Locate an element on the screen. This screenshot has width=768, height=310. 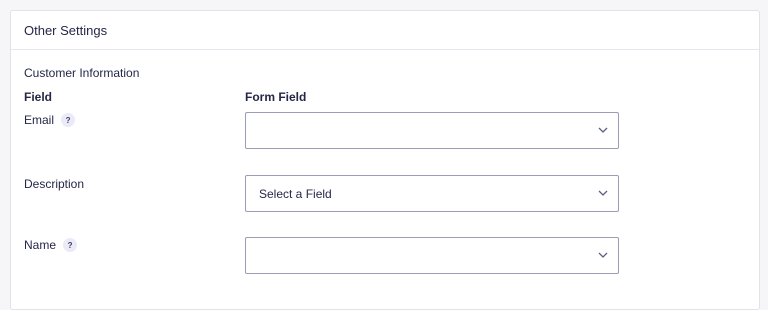
column-header-field: Field is located at coordinates (38, 97).